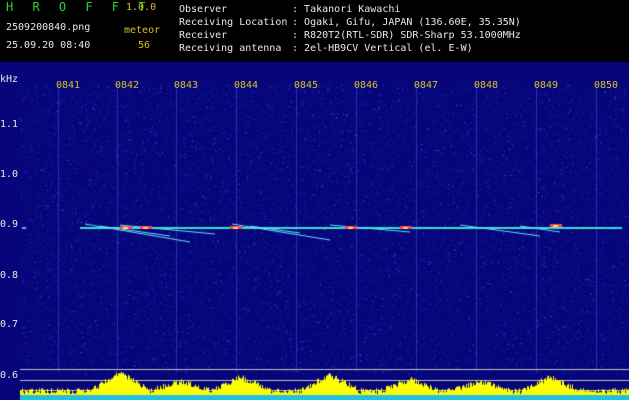 This screenshot has height=400, width=629. I want to click on meteor-label: meteor, so click(142, 30).